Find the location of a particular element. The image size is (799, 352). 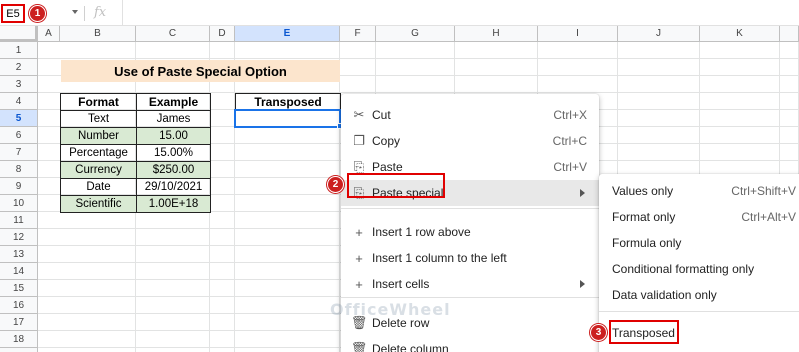

submenu-item-conditional-formatting-only: Conditional formatting only is located at coordinates (699, 269).